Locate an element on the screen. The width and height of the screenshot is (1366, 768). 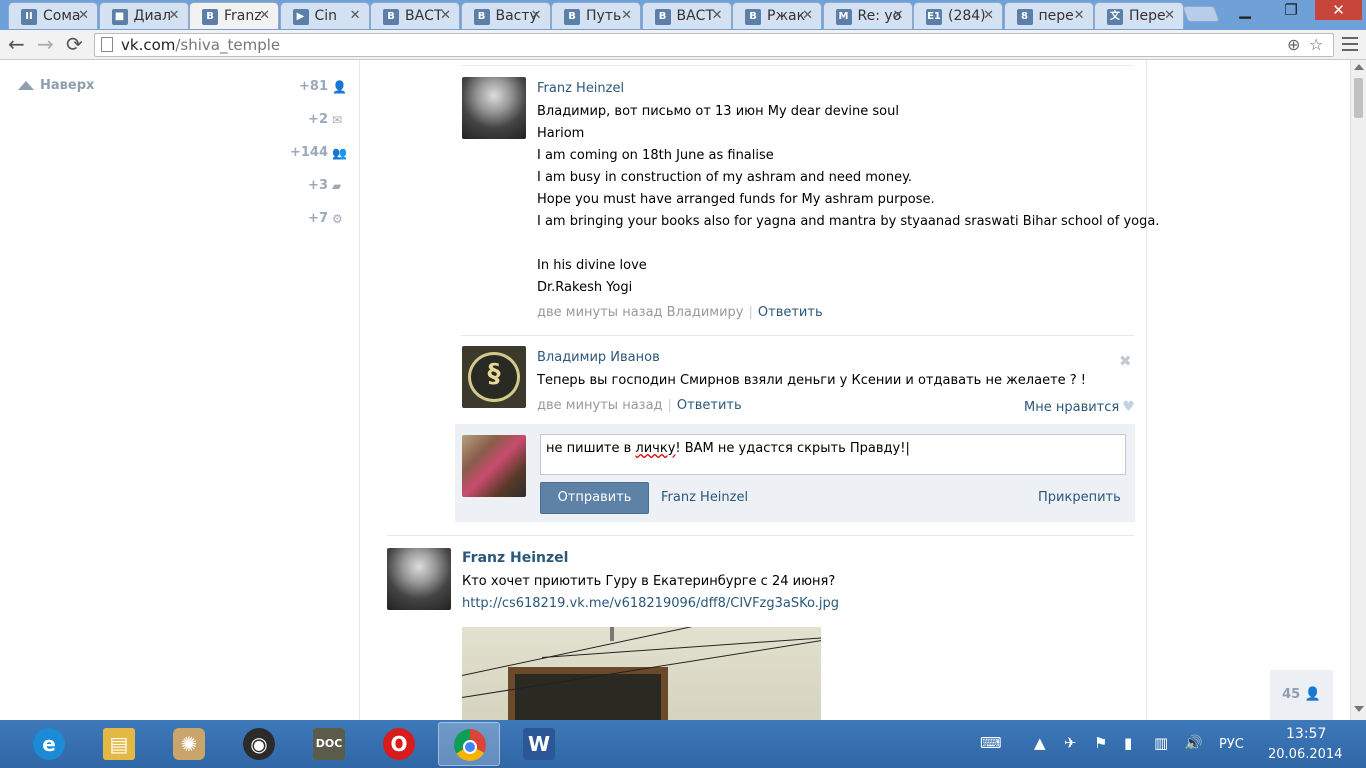
comment-meta: две минуты назад | Ответить is located at coordinates (639, 405).